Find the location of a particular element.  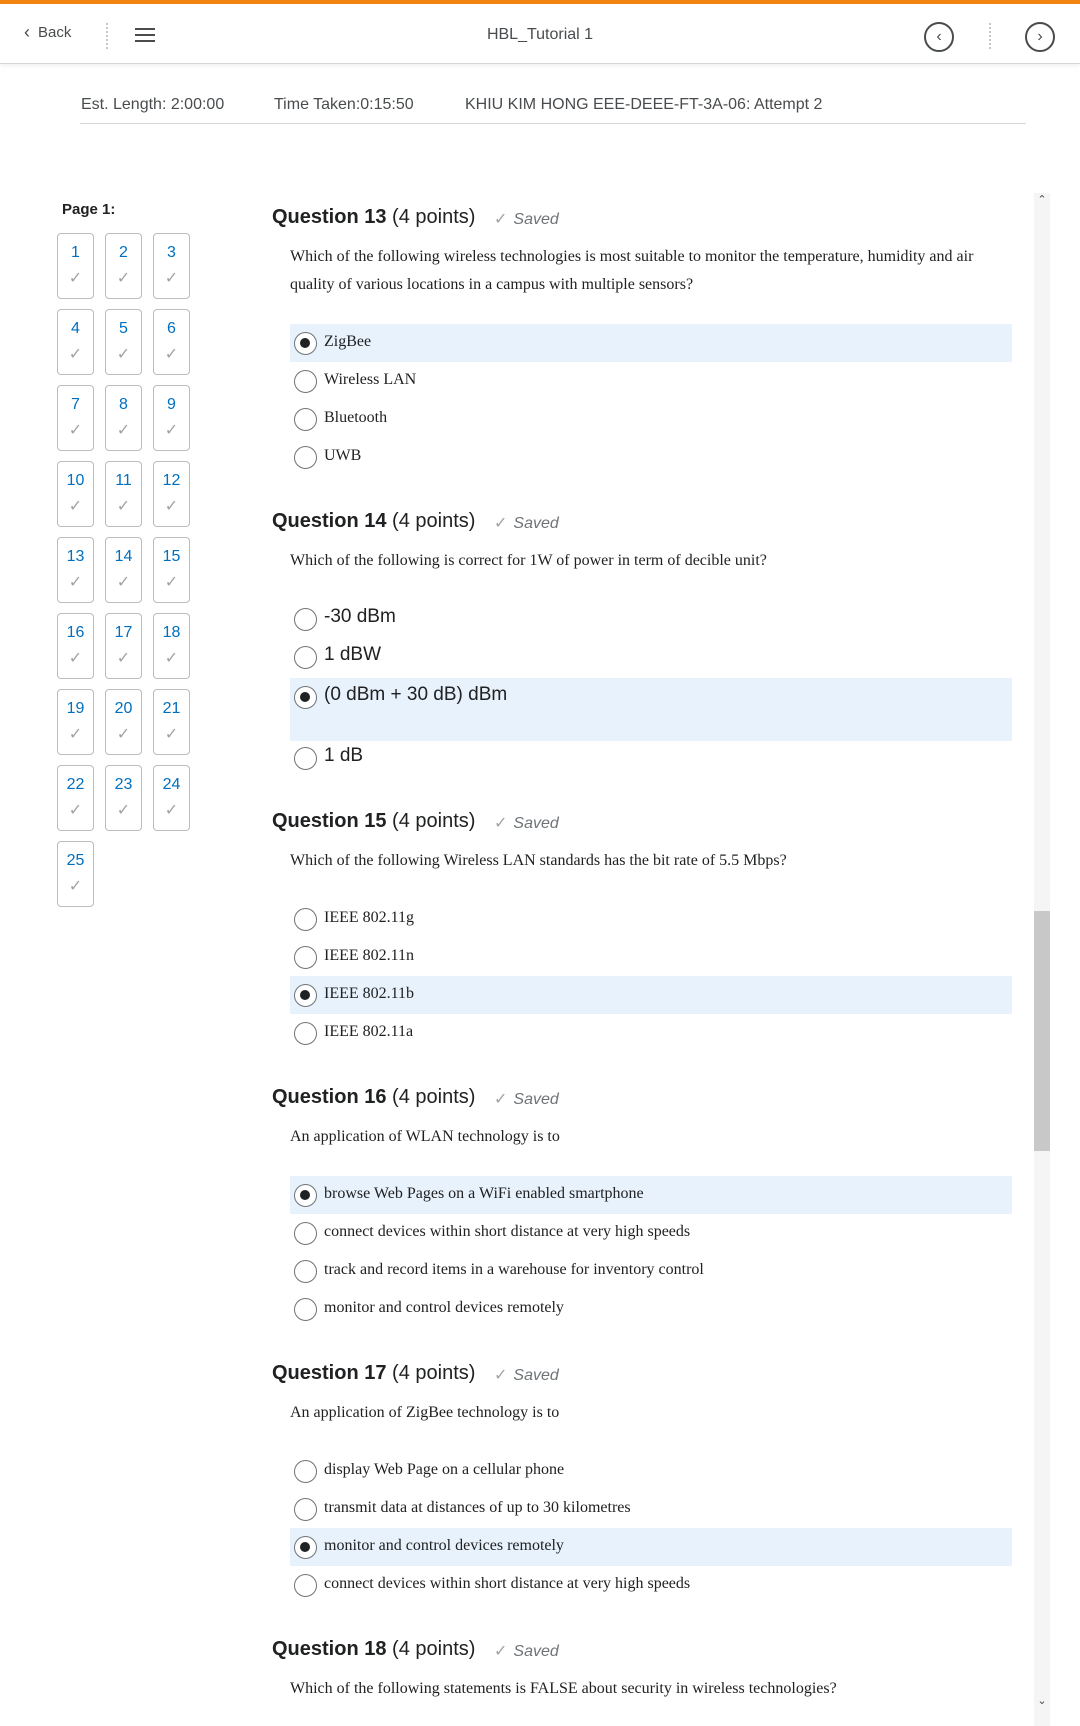

question-nav-item: 21 ✓ is located at coordinates (171, 722).